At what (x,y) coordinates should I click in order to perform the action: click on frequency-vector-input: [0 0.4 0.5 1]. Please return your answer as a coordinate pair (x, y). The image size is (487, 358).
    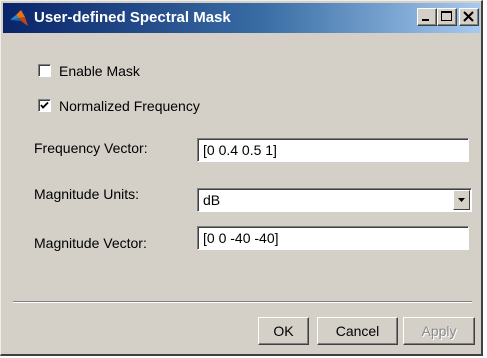
    Looking at the image, I should click on (333, 150).